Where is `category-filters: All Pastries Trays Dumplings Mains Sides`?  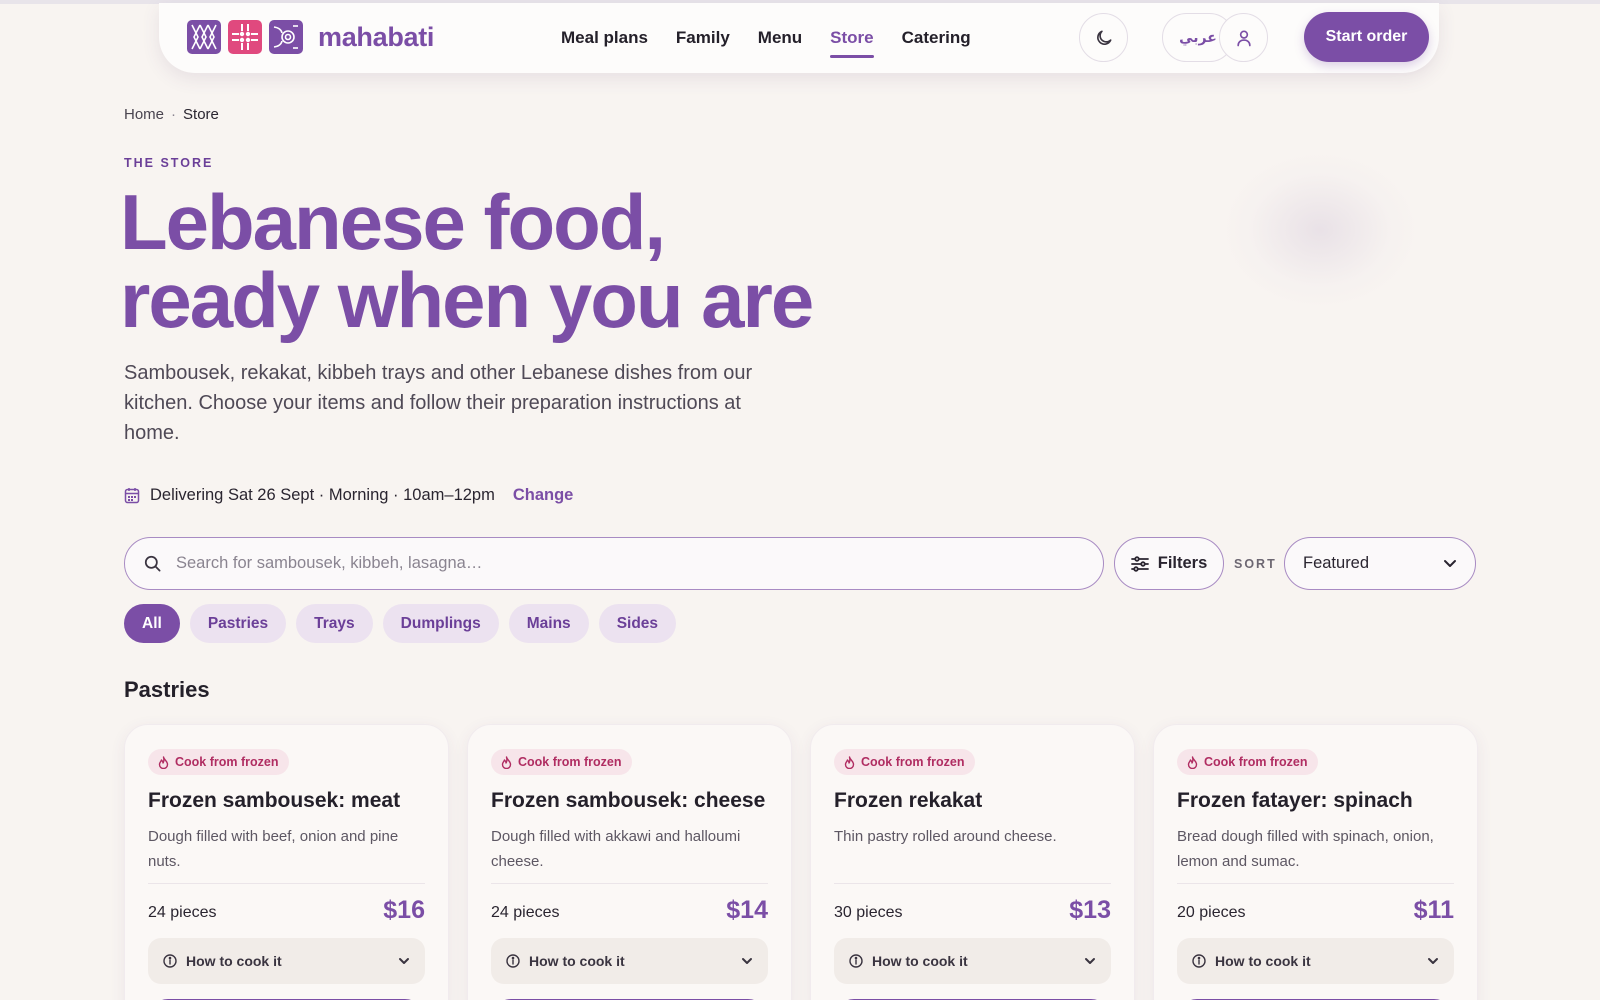
category-filters: All Pastries Trays Dumplings Mains Sides is located at coordinates (400, 623).